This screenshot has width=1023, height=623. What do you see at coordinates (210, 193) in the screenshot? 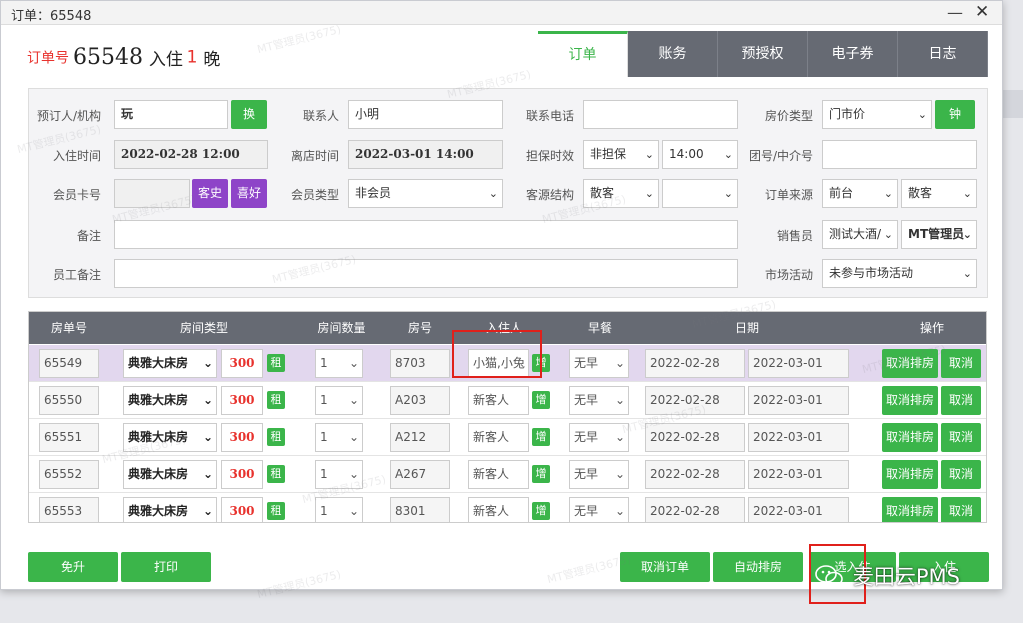
I see `guest-history-button: 客史` at bounding box center [210, 193].